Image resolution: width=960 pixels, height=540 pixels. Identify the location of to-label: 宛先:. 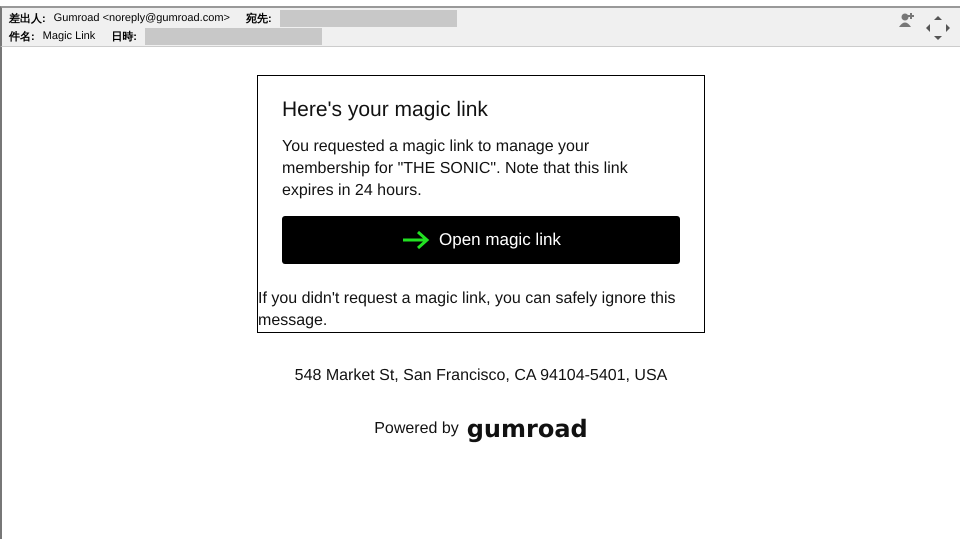
(259, 19).